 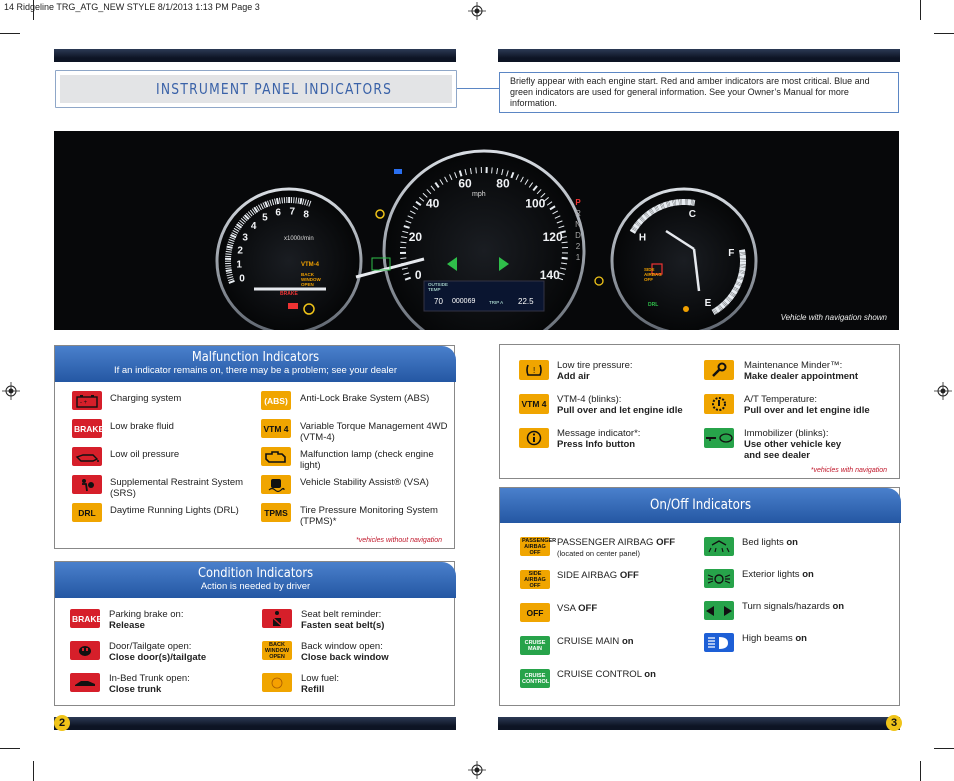 I want to click on brake-icon: BRAKE, so click(x=88, y=428).